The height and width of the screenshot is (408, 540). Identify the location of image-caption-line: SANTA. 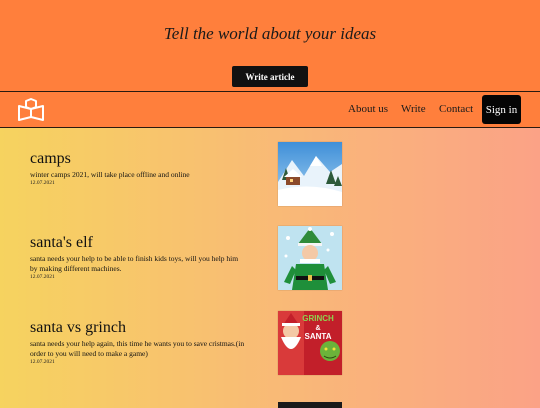
(318, 336).